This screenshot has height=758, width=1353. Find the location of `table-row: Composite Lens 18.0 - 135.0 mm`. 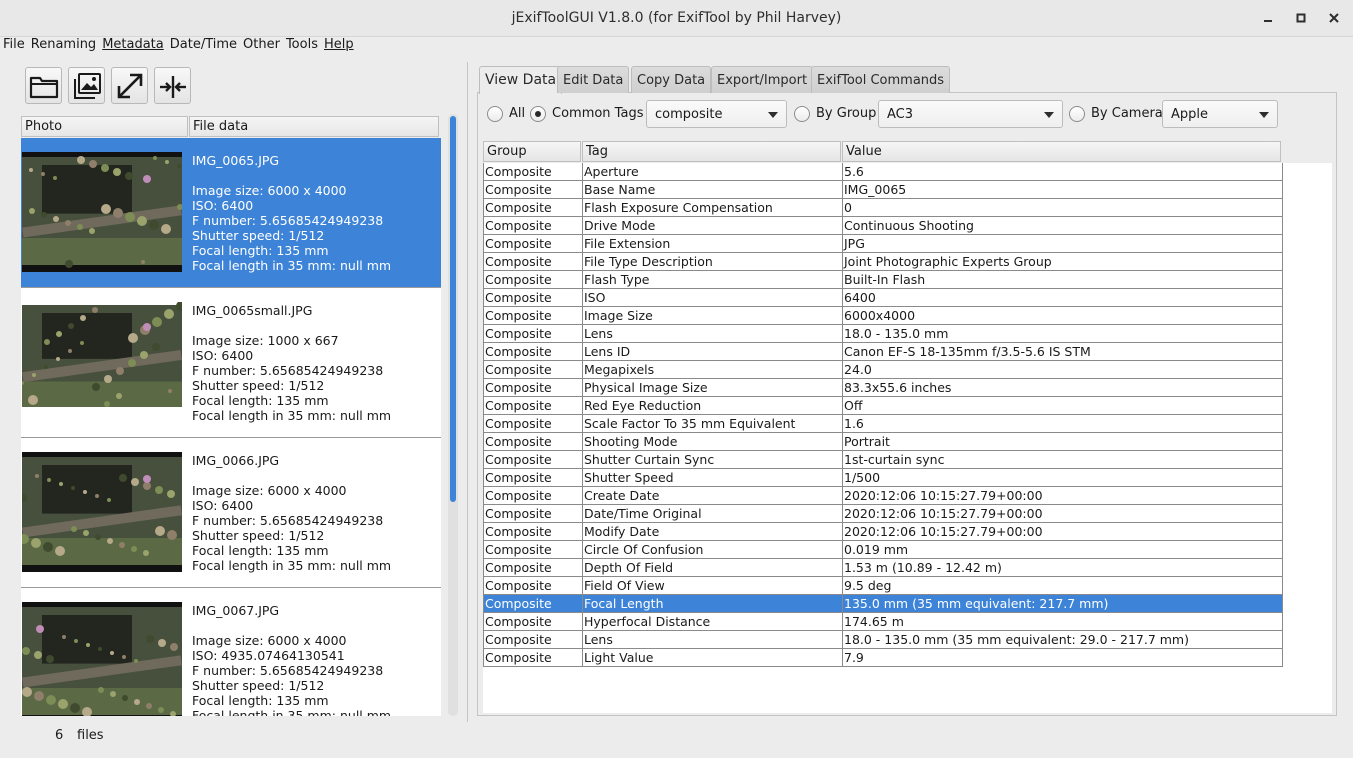

table-row: Composite Lens 18.0 - 135.0 mm is located at coordinates (883, 334).